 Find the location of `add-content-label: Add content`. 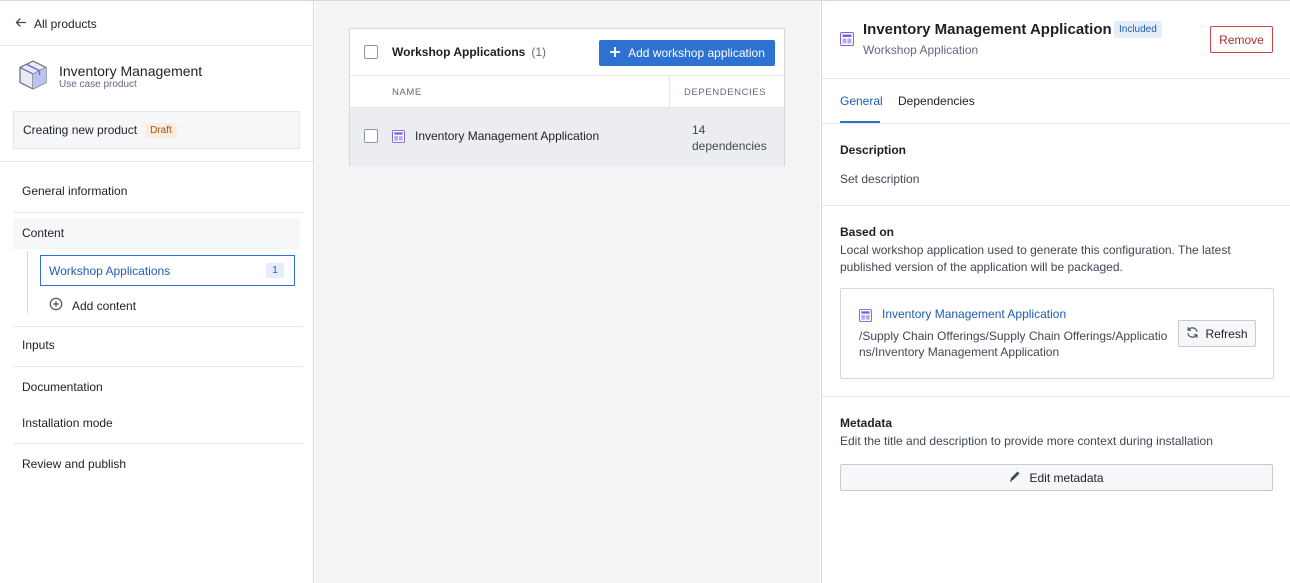

add-content-label: Add content is located at coordinates (104, 305).